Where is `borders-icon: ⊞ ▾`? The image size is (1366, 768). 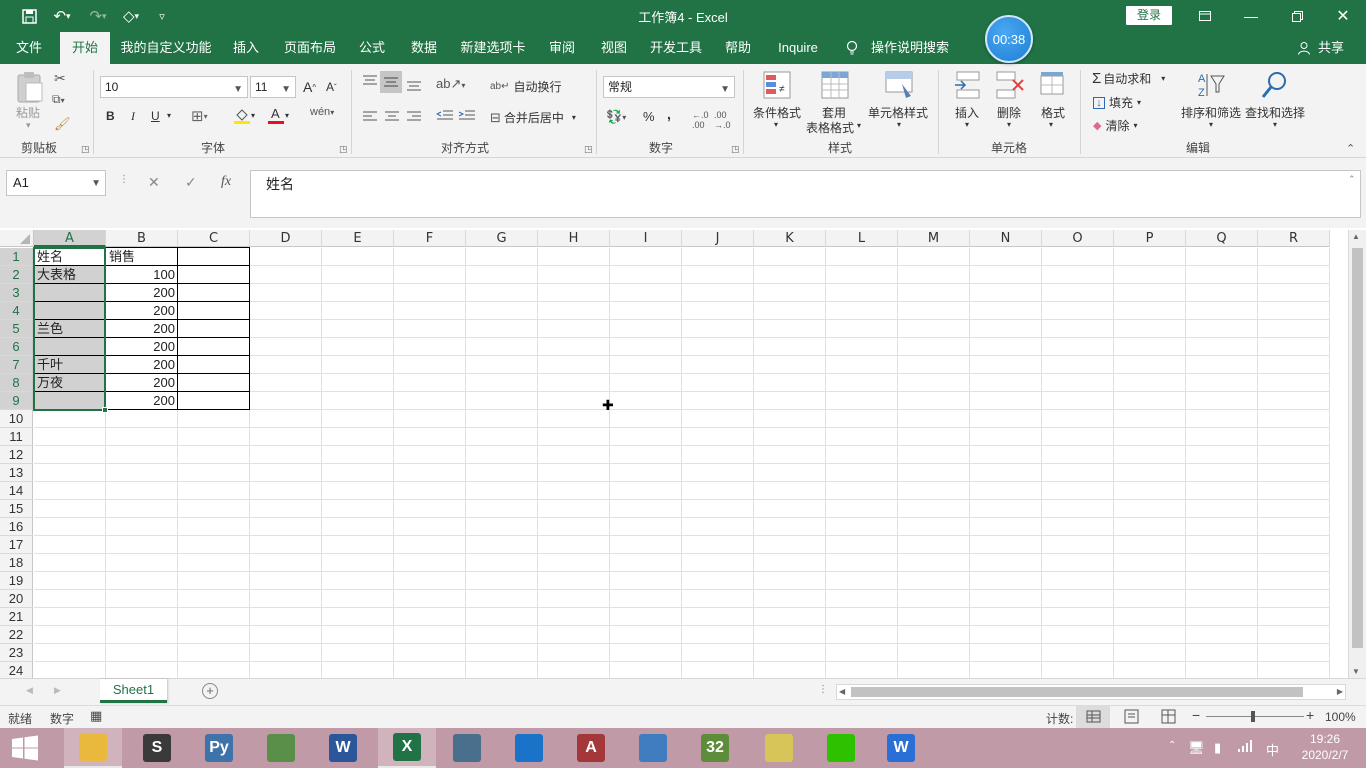
borders-icon: ⊞ ▾ is located at coordinates (199, 116).